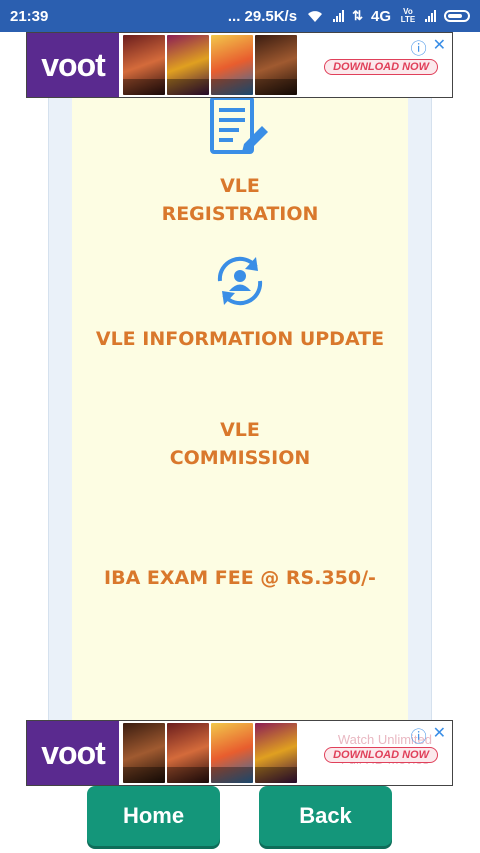  What do you see at coordinates (240, 444) in the screenshot?
I see `vle-commission-link: VLE COMMISSION` at bounding box center [240, 444].